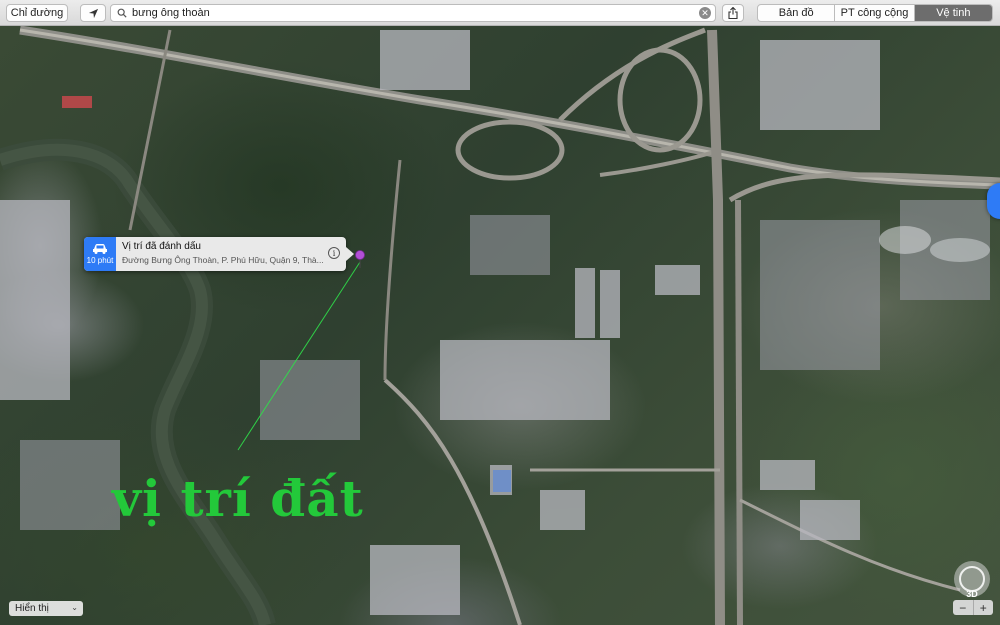 The width and height of the screenshot is (1000, 625). I want to click on map-mode-selector: Bản đồ PT công cộng Vệ tinh, so click(875, 13).